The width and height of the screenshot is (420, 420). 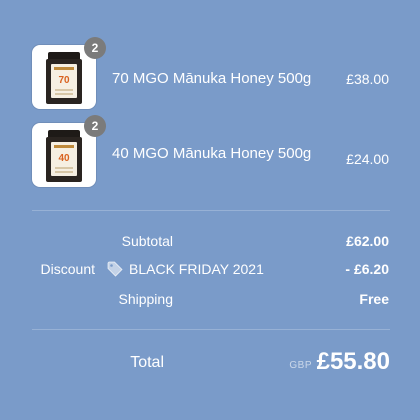 I want to click on jar-grade-text: 70, so click(x=64, y=80).